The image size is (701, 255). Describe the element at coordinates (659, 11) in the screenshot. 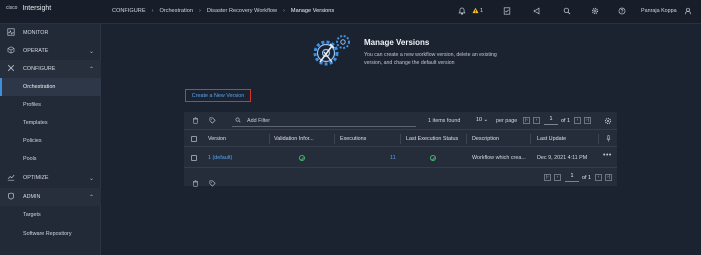

I see `user-menu: Panraja Koppa` at that location.